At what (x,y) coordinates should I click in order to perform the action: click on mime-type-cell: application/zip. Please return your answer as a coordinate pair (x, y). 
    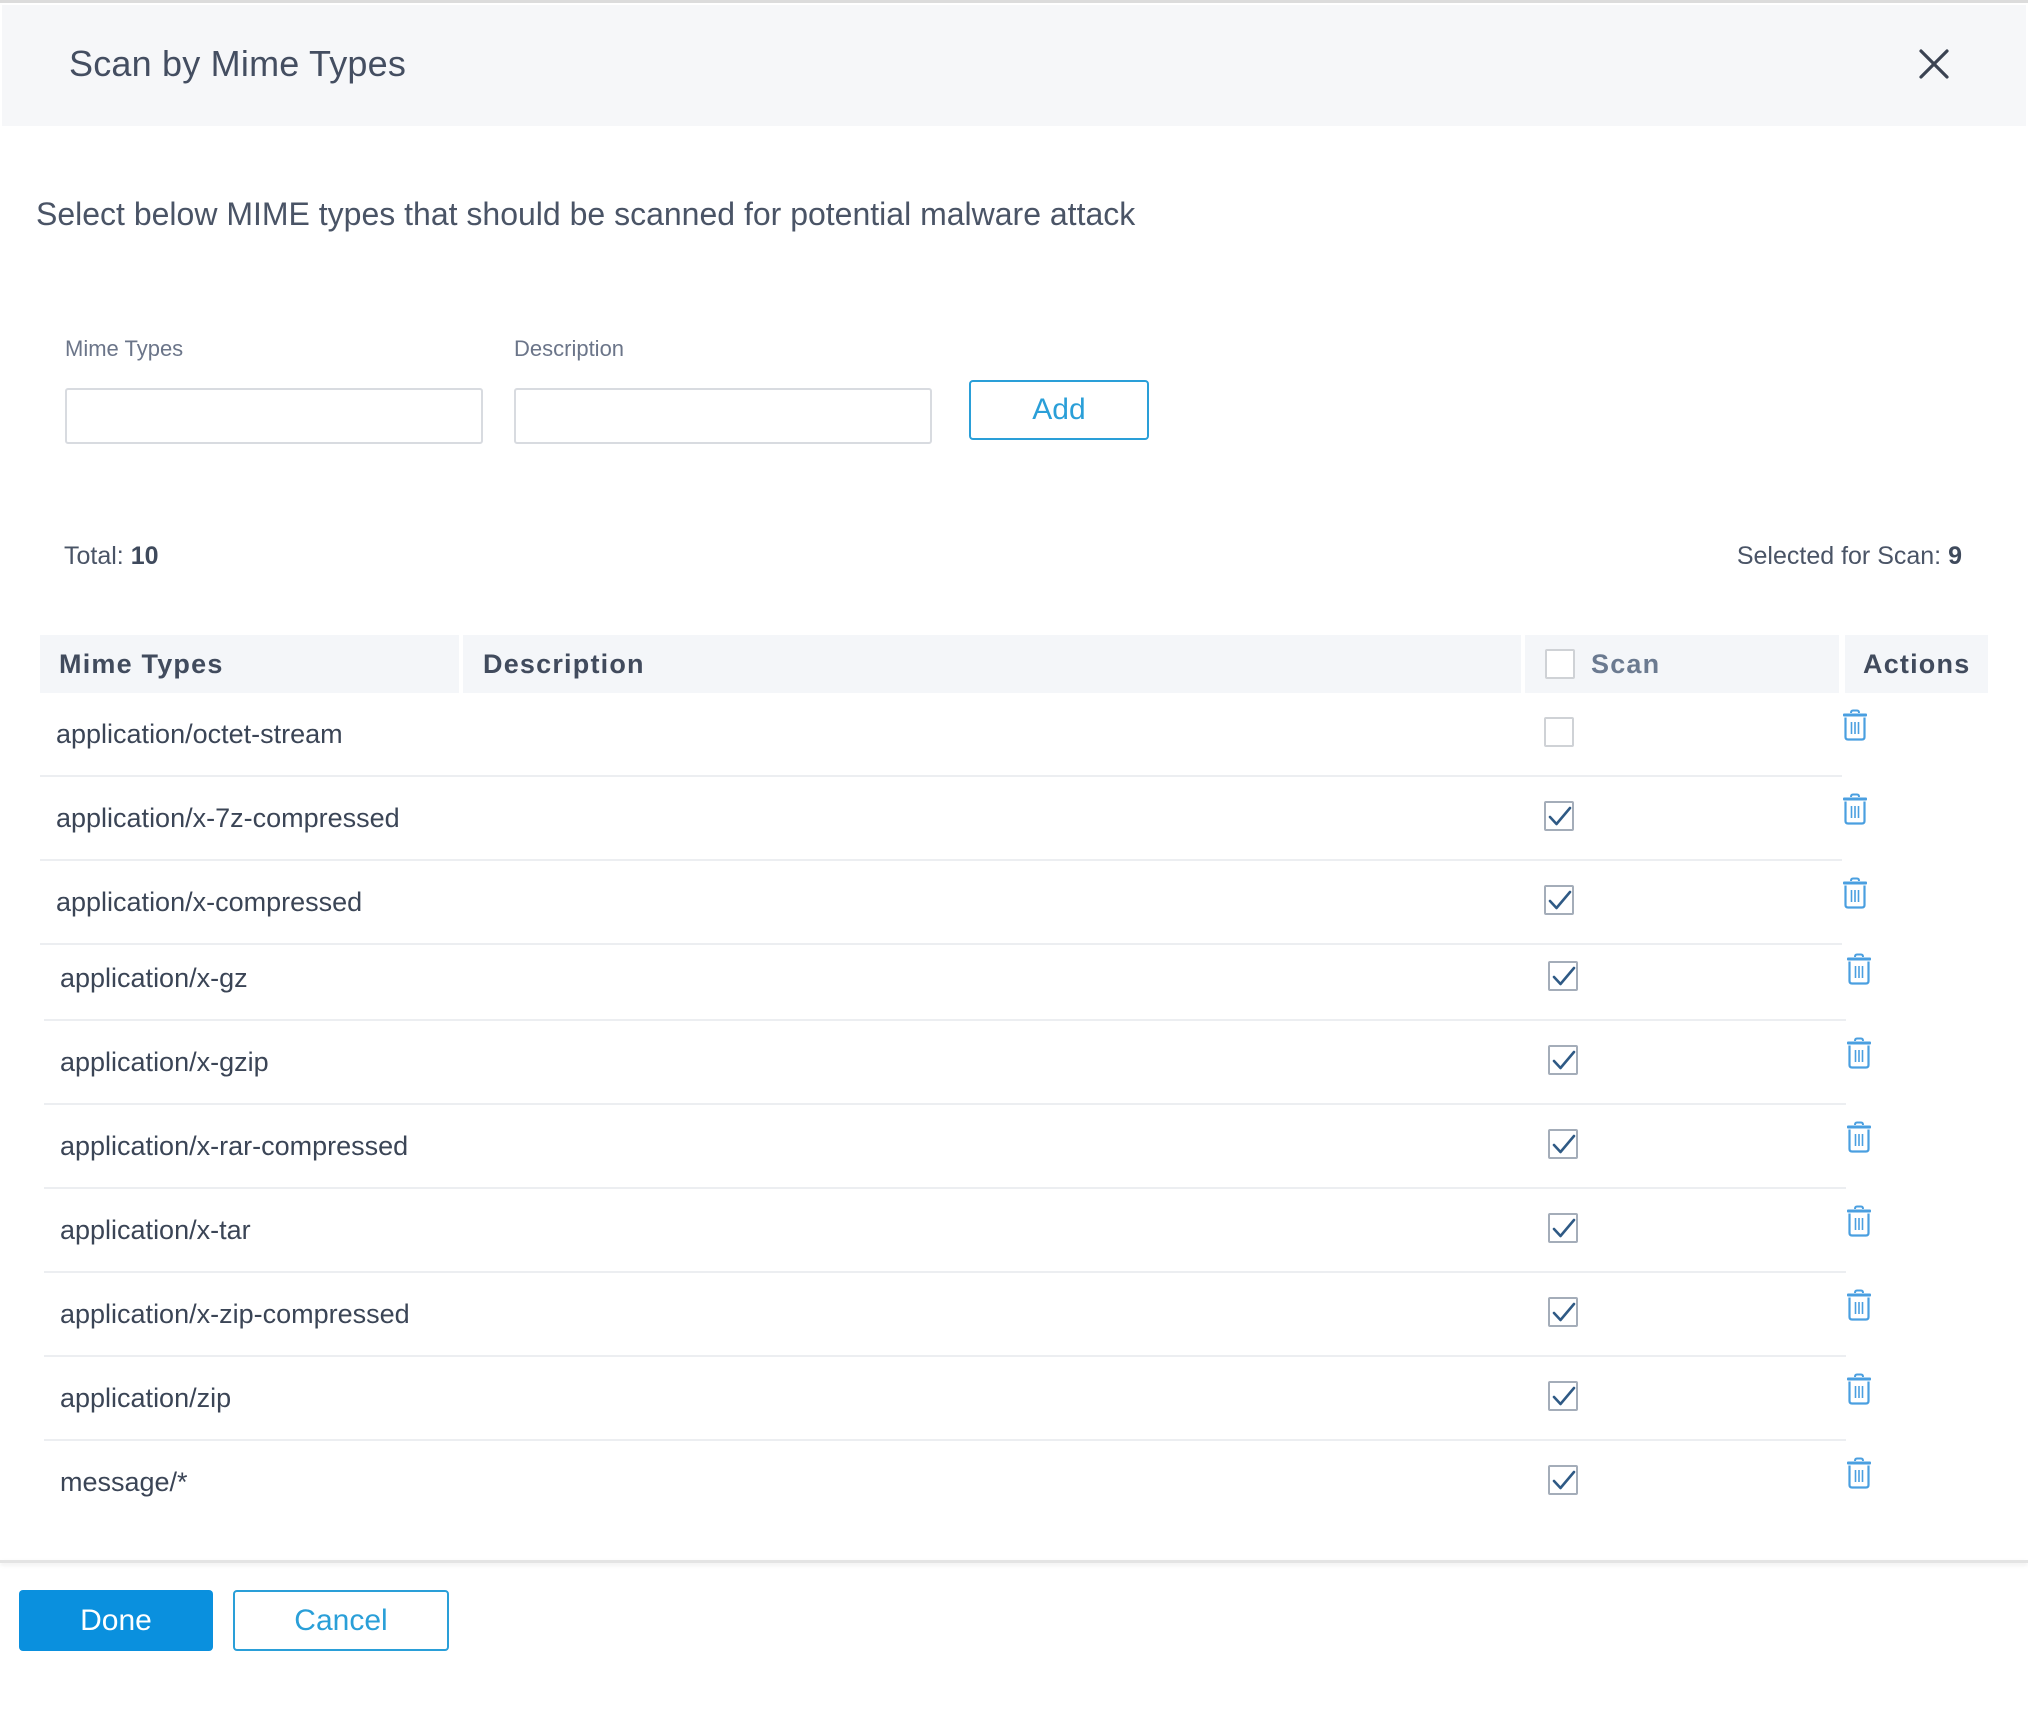
    Looking at the image, I should click on (146, 1398).